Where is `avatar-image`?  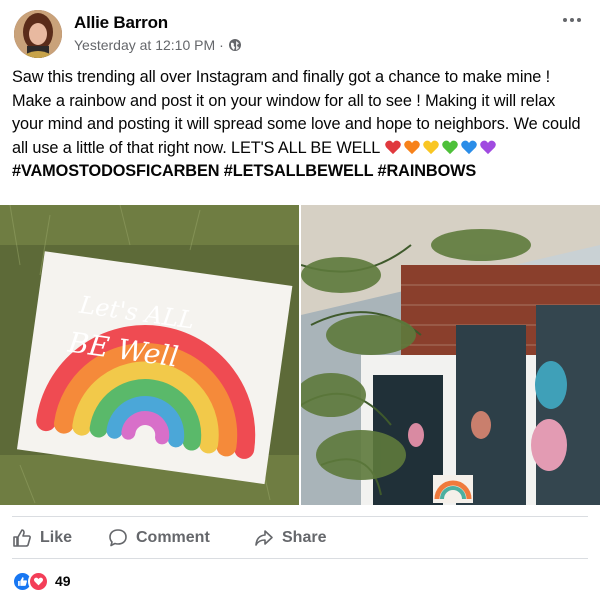
avatar-image is located at coordinates (38, 34).